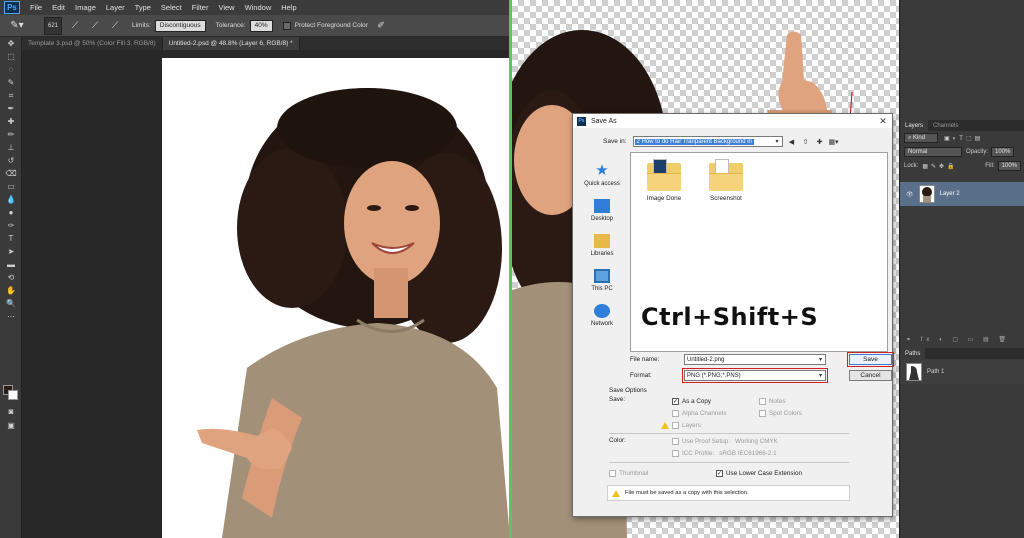 This screenshot has height=538, width=1024. What do you see at coordinates (820, 142) in the screenshot?
I see `new-folder-icon: ✚` at bounding box center [820, 142].